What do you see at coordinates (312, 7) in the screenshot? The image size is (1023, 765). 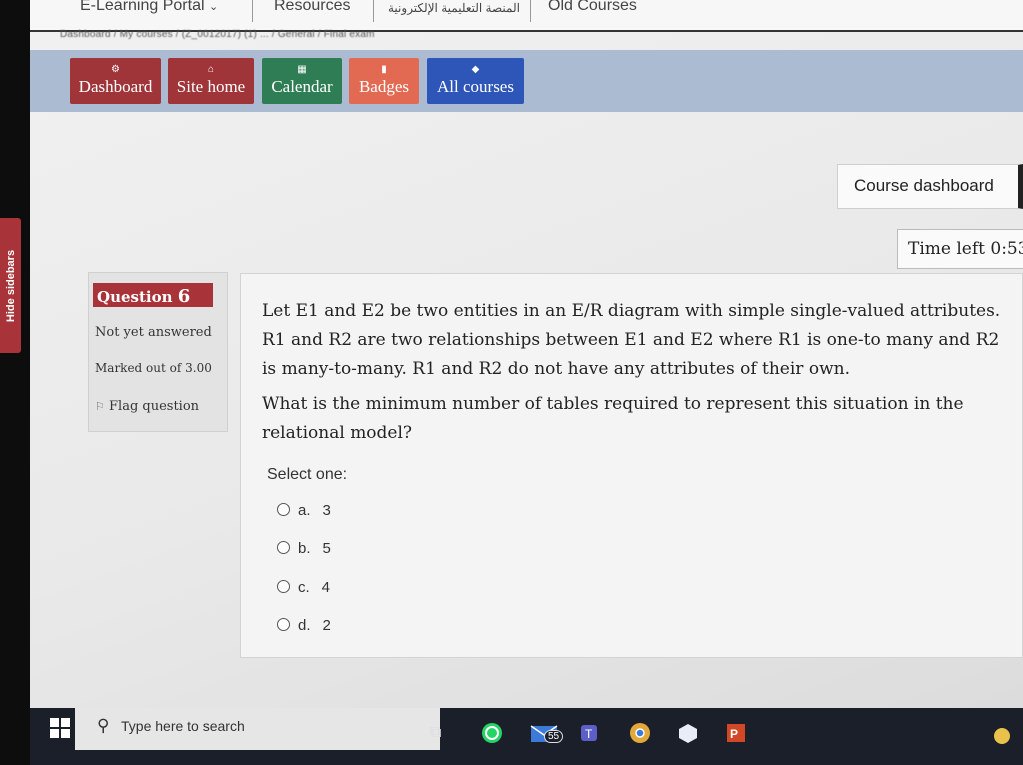 I see `resources-link: Resources` at bounding box center [312, 7].